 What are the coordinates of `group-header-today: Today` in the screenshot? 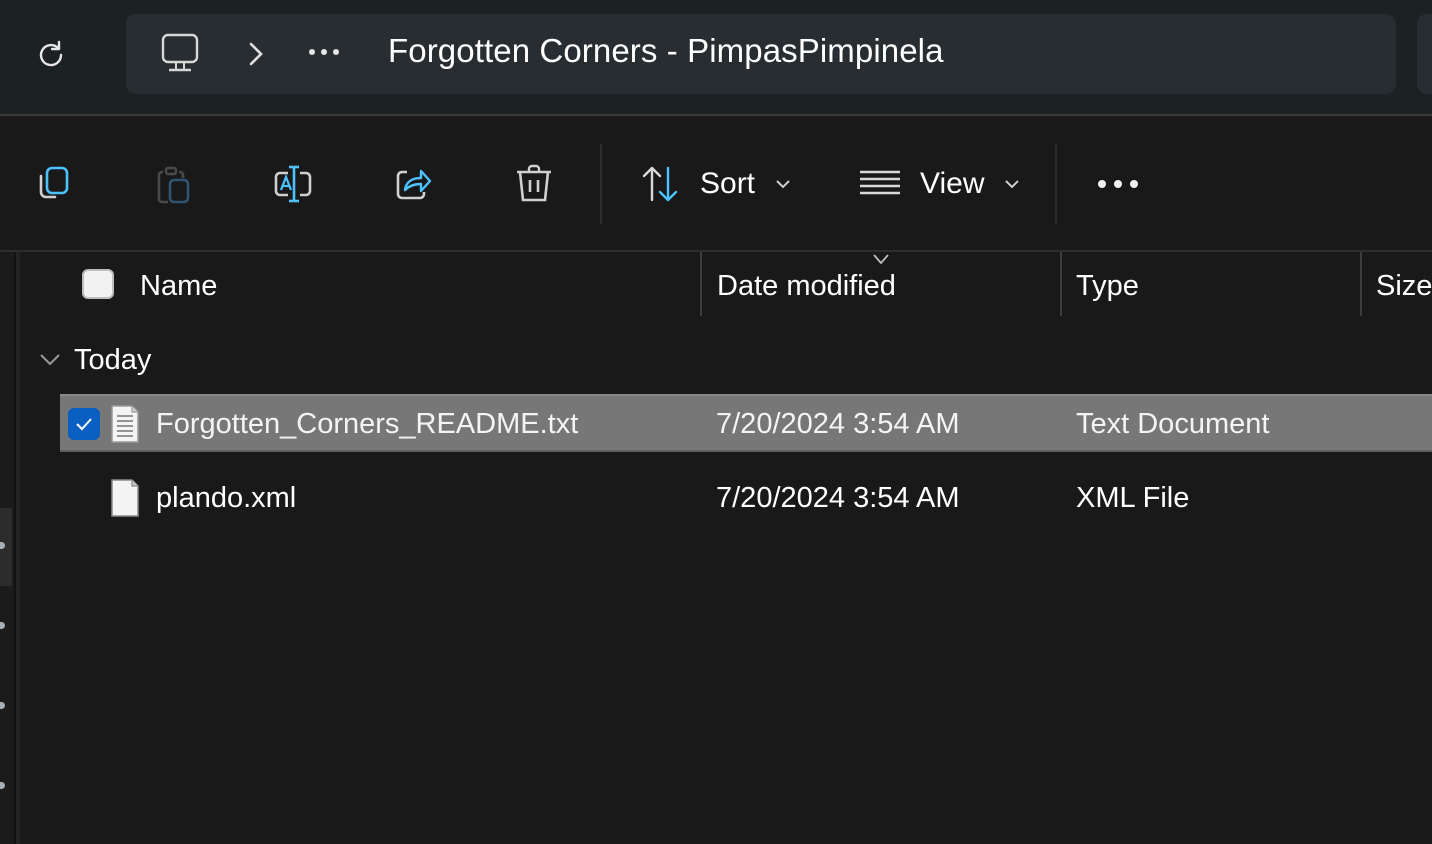 It's located at (94, 360).